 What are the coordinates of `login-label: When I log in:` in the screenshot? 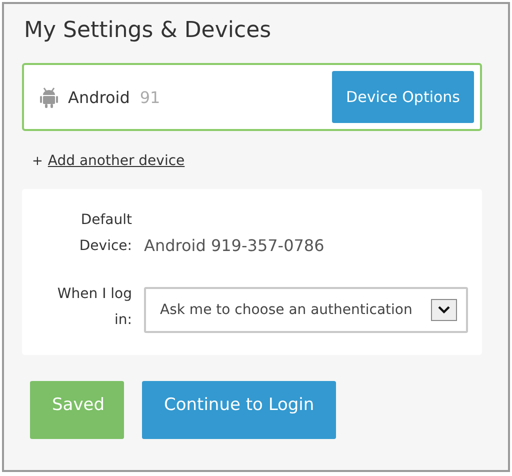 It's located at (94, 307).